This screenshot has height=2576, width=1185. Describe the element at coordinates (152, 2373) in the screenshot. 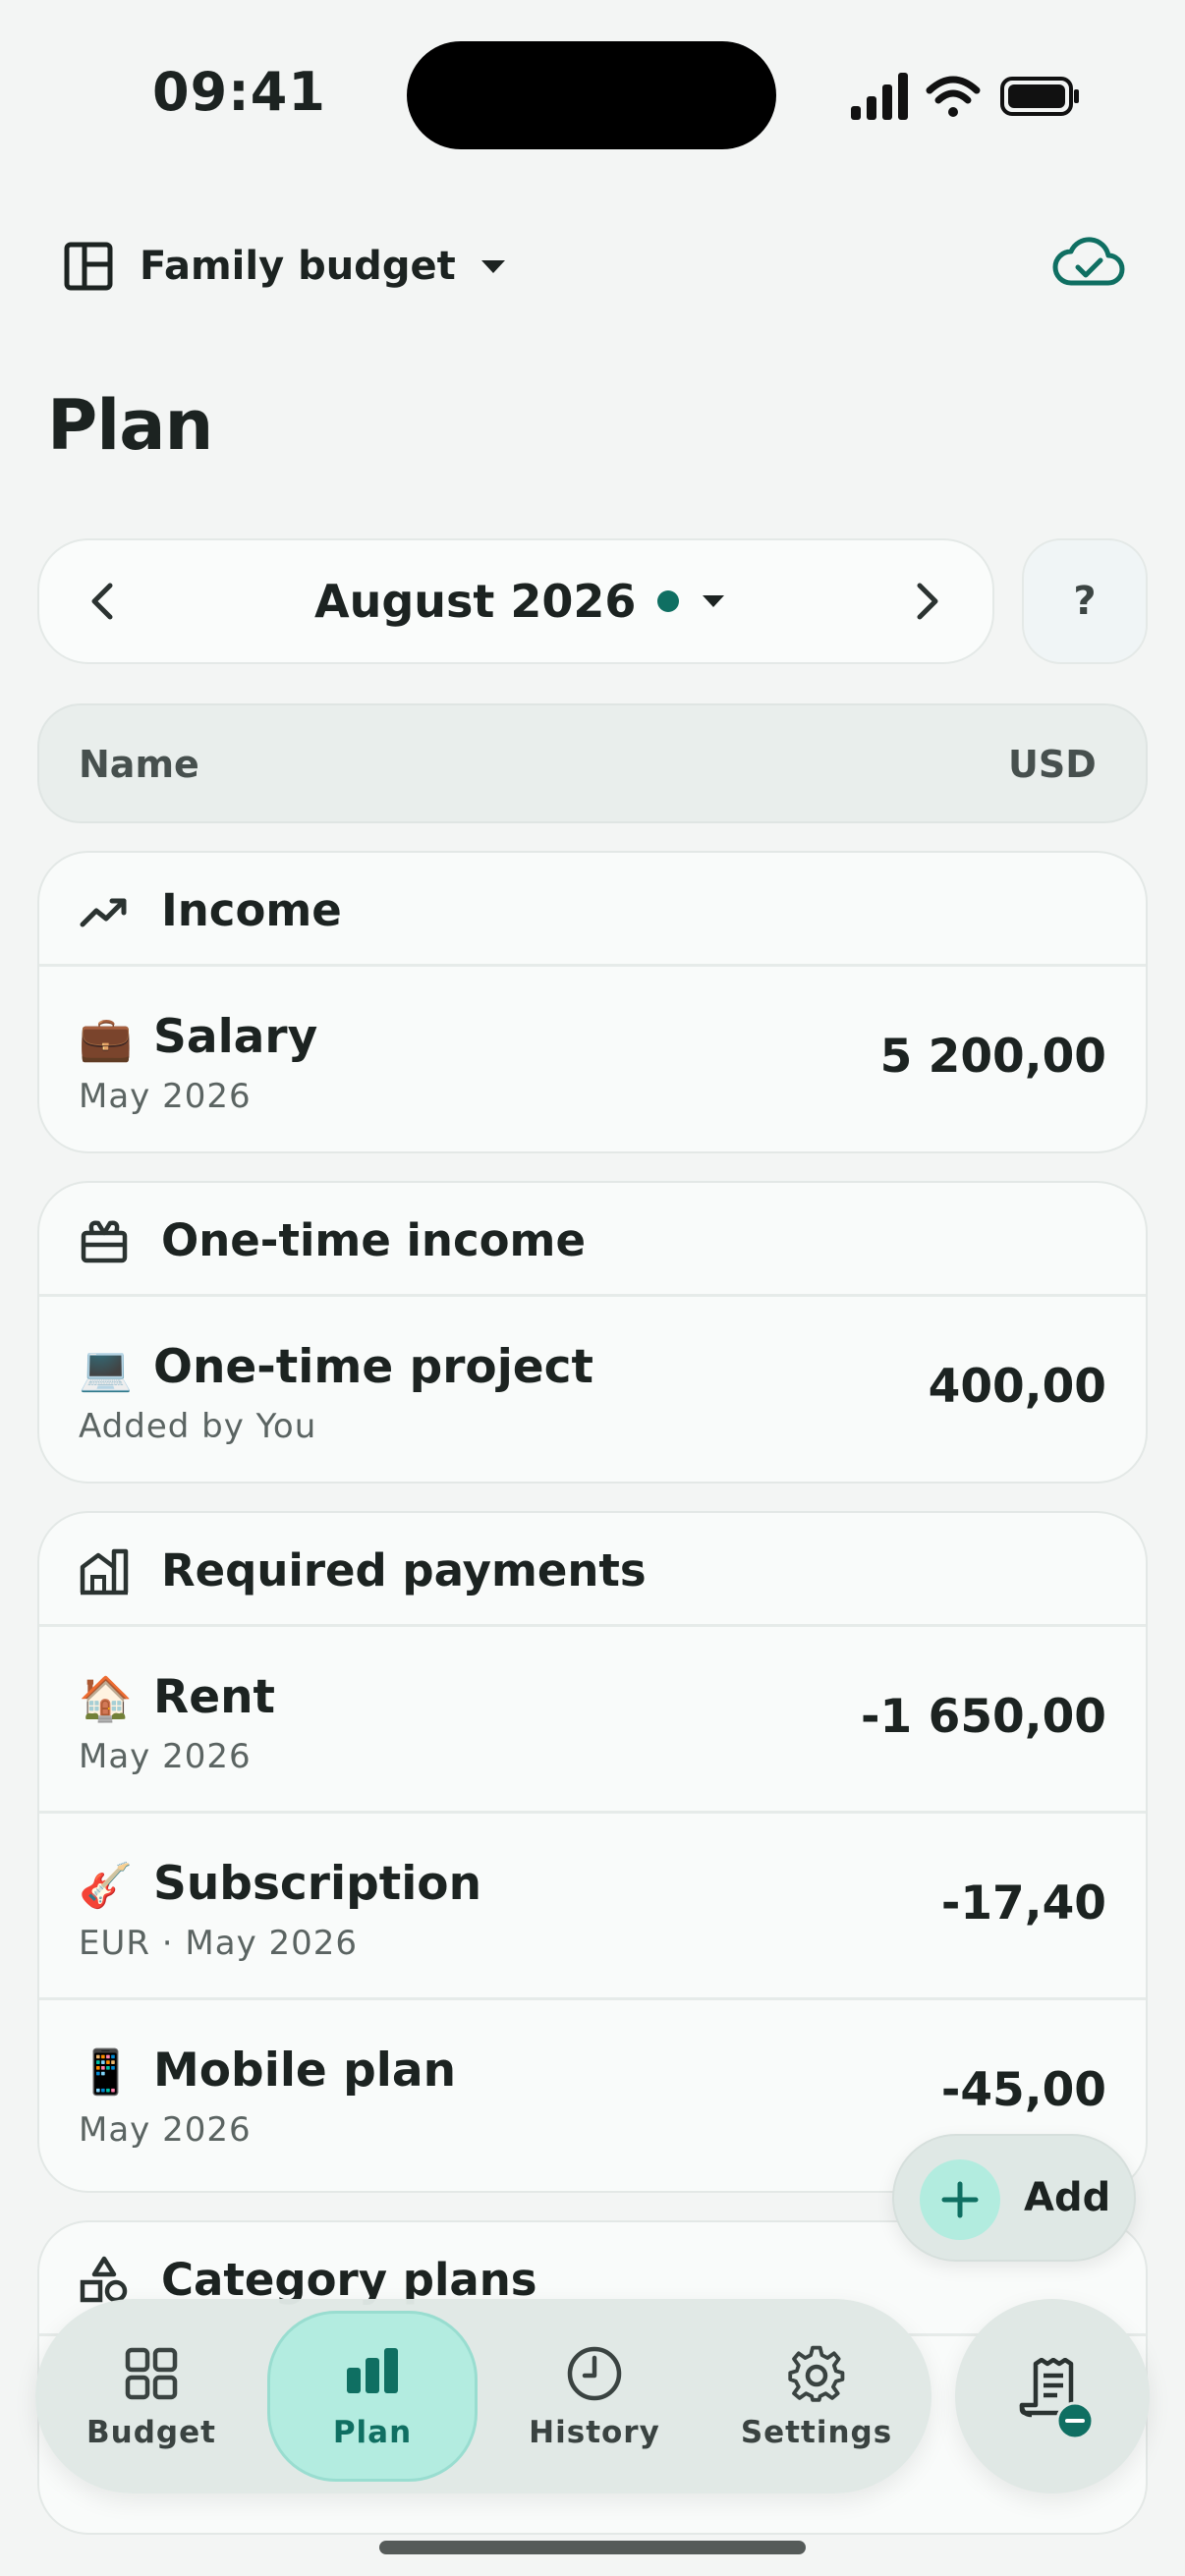

I see `grid-icon` at that location.